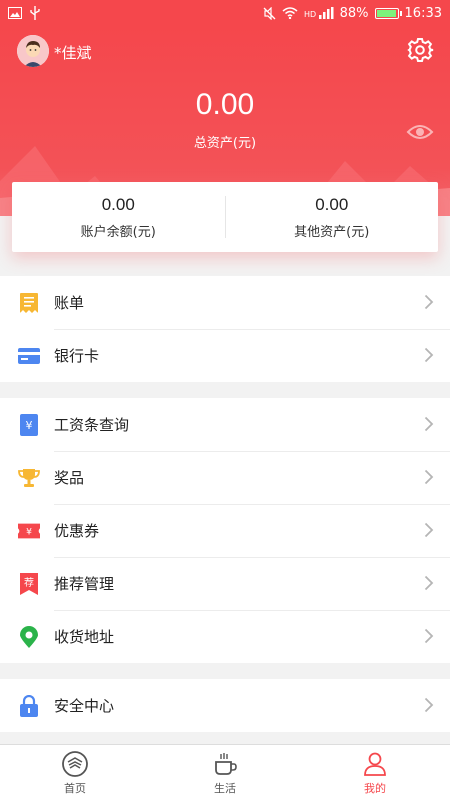  What do you see at coordinates (332, 204) in the screenshot?
I see `other-assets-value: 0.00` at bounding box center [332, 204].